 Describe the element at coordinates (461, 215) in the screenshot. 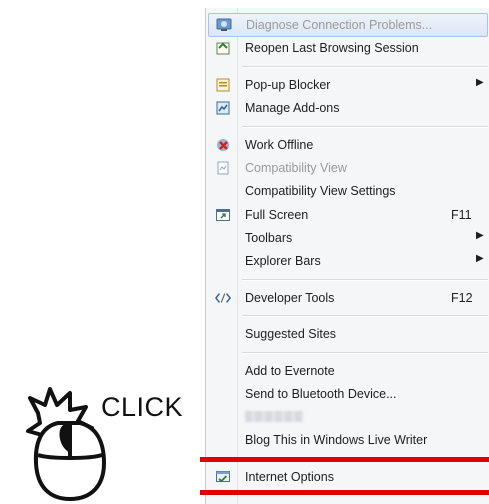

I see `menu-item-shortcut: F11` at that location.